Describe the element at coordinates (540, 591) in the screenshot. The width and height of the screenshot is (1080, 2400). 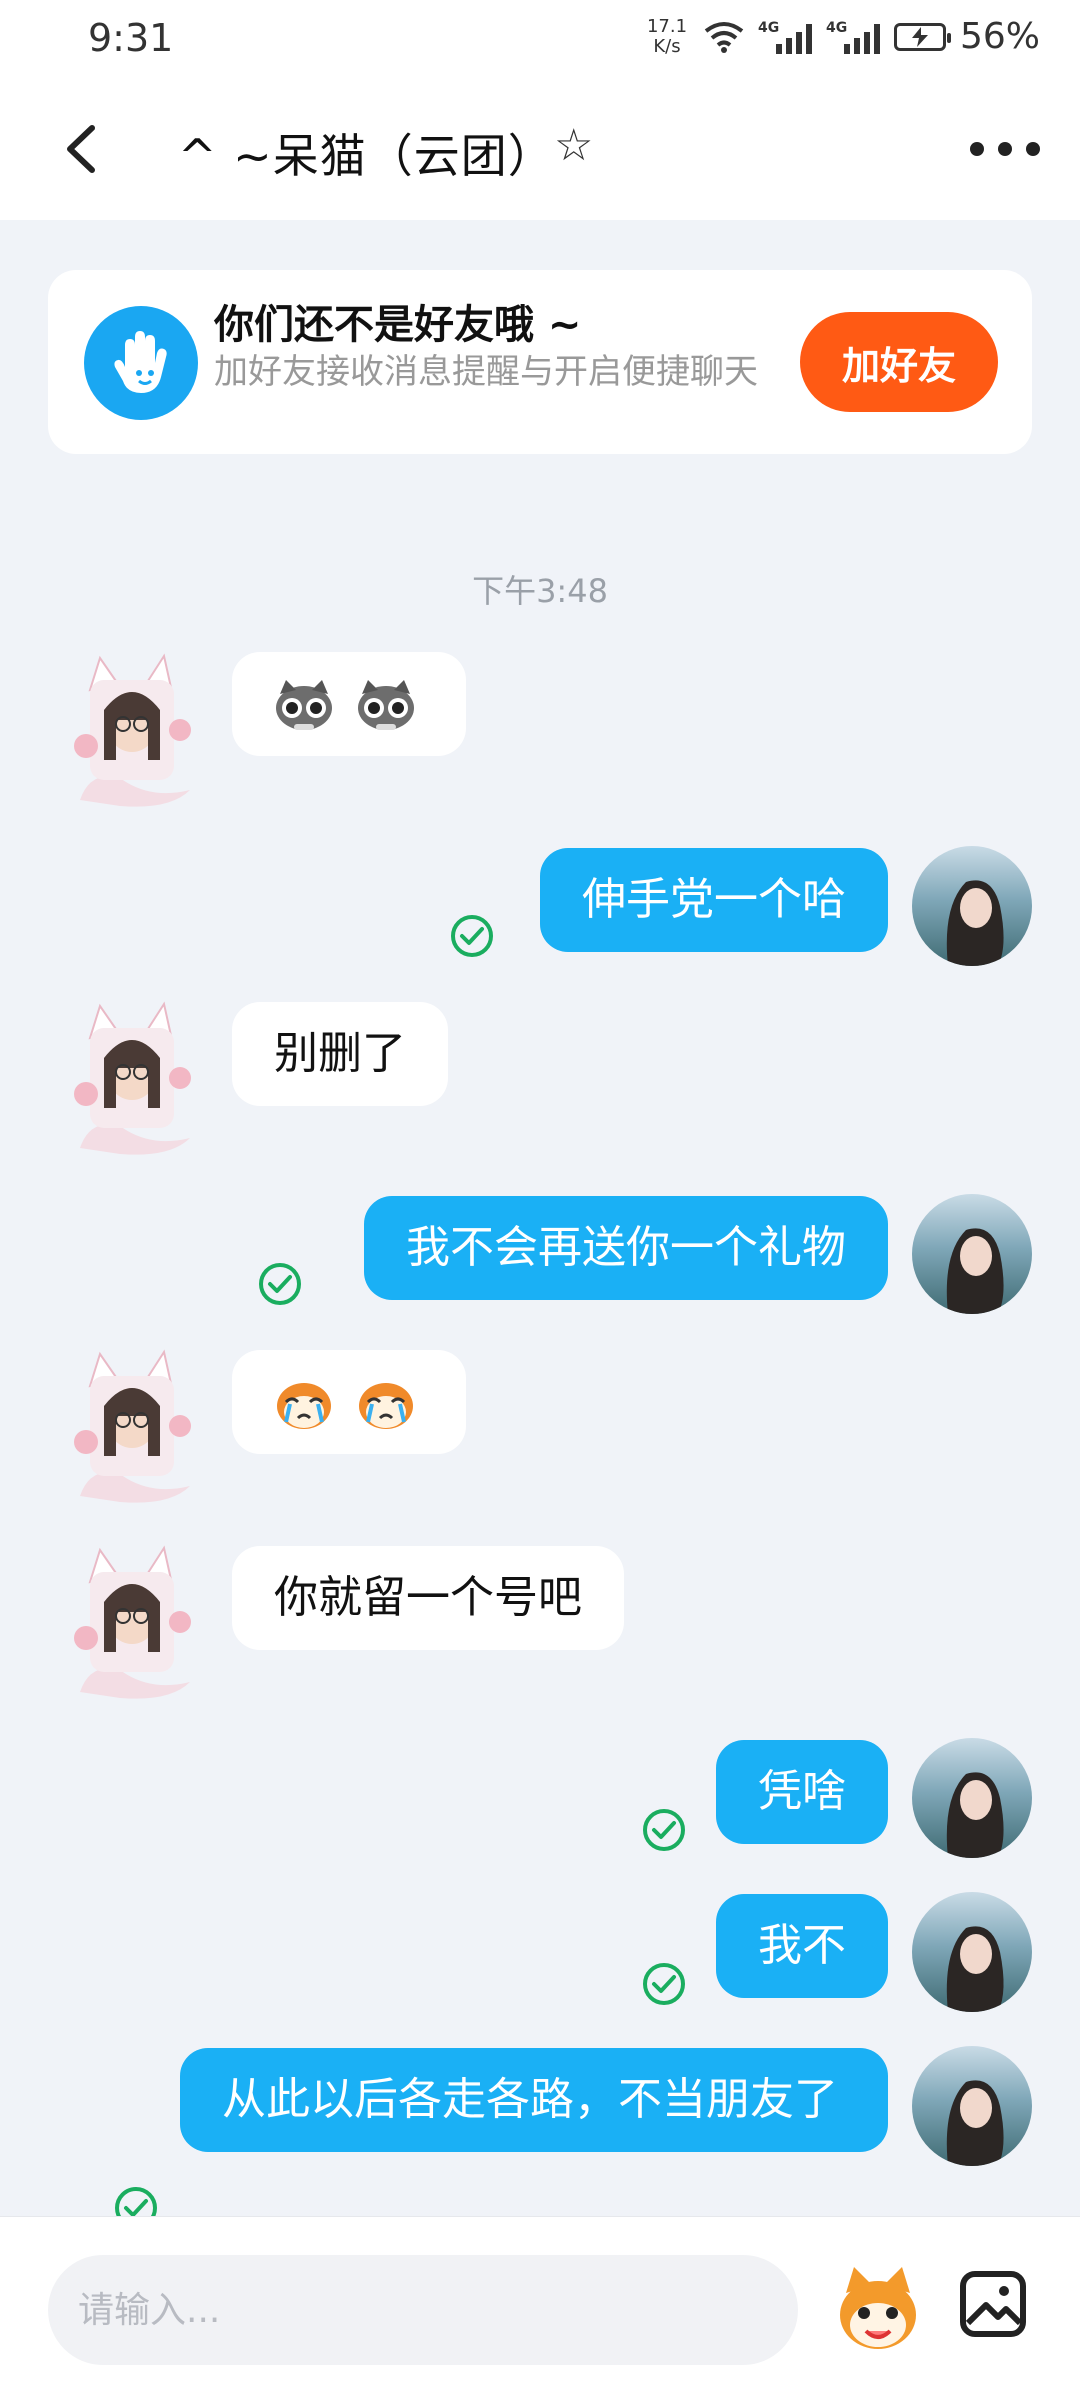
I see `message-timestamp: 下午3:48` at that location.